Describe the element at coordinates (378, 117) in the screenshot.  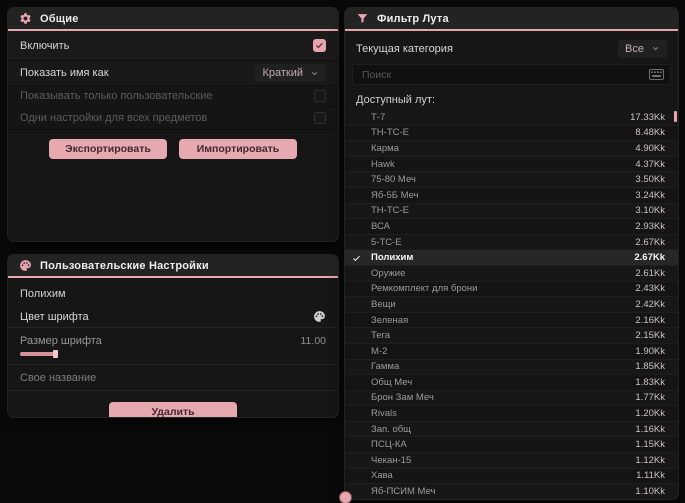
I see `loot-item-name: Т-7` at that location.